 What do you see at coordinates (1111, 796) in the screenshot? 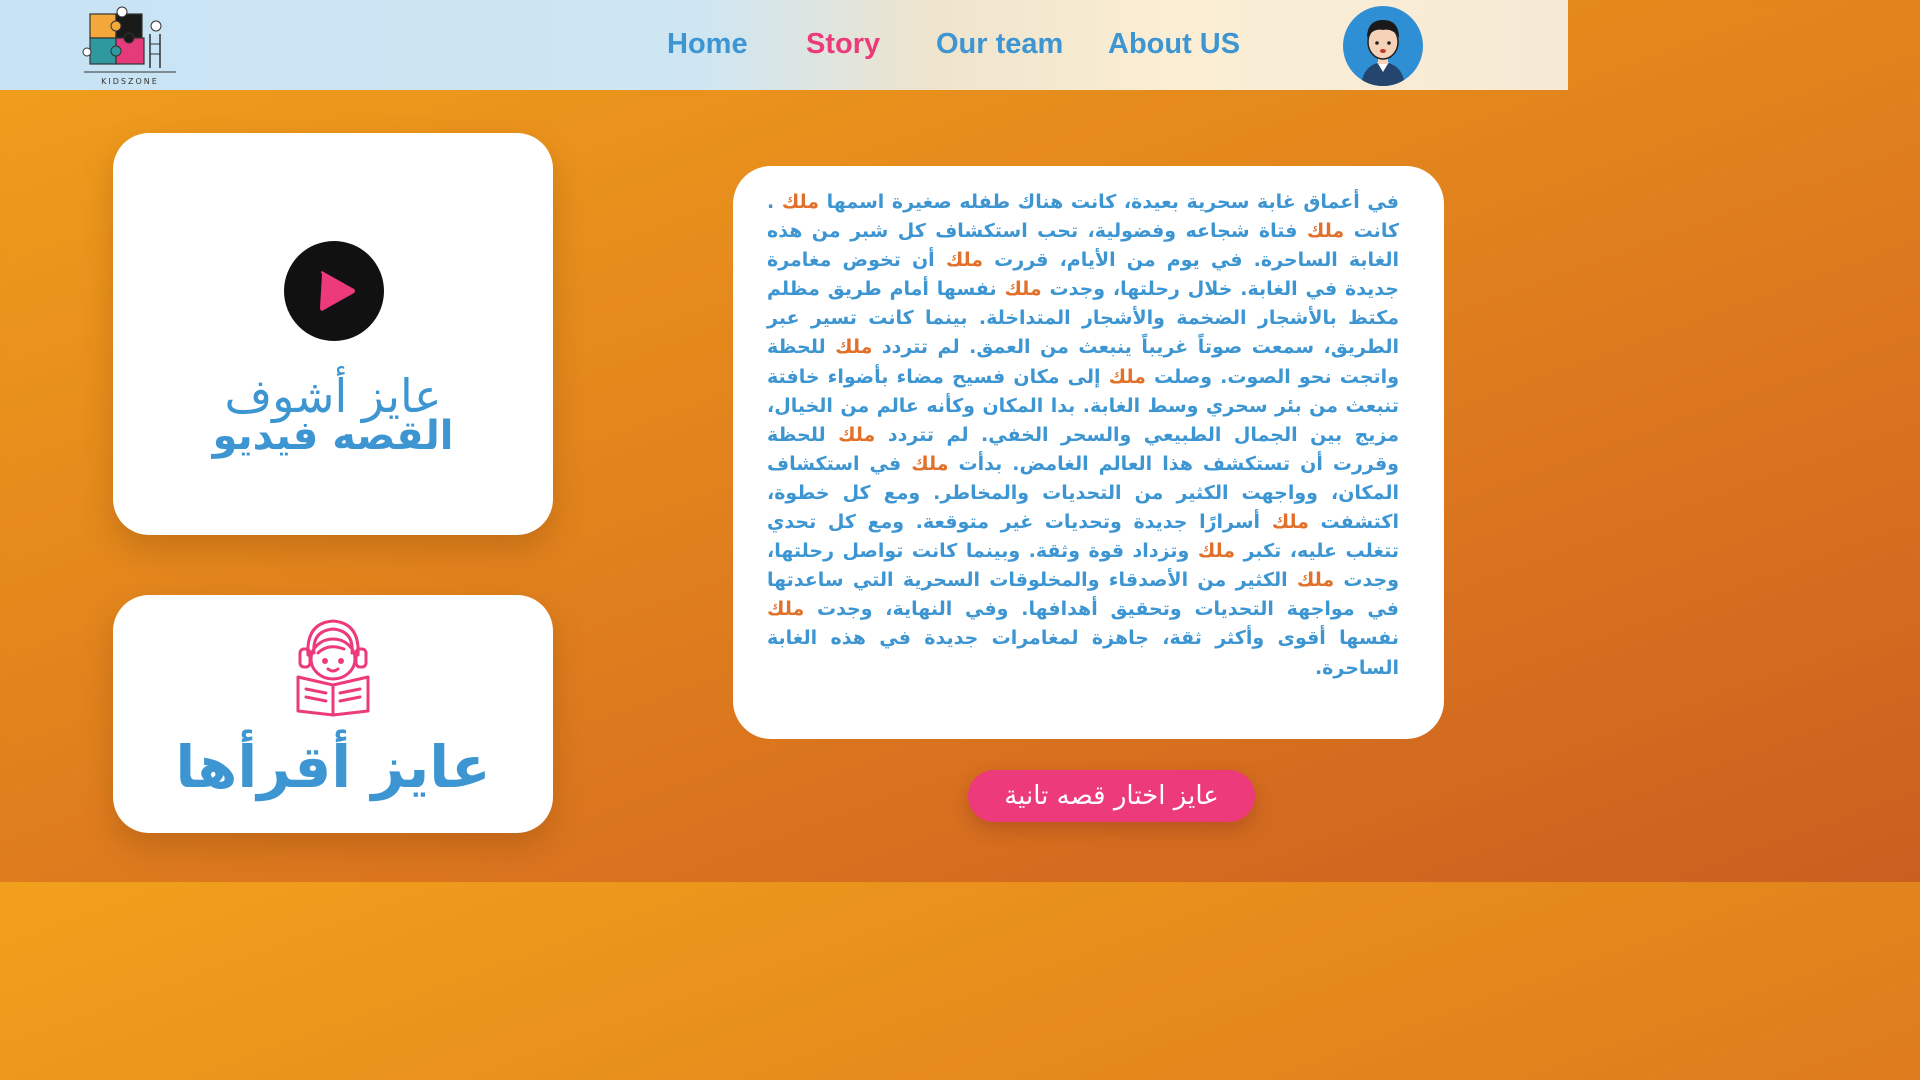
I see `choose-another-story-button: عايز اختار قصه تانية` at bounding box center [1111, 796].